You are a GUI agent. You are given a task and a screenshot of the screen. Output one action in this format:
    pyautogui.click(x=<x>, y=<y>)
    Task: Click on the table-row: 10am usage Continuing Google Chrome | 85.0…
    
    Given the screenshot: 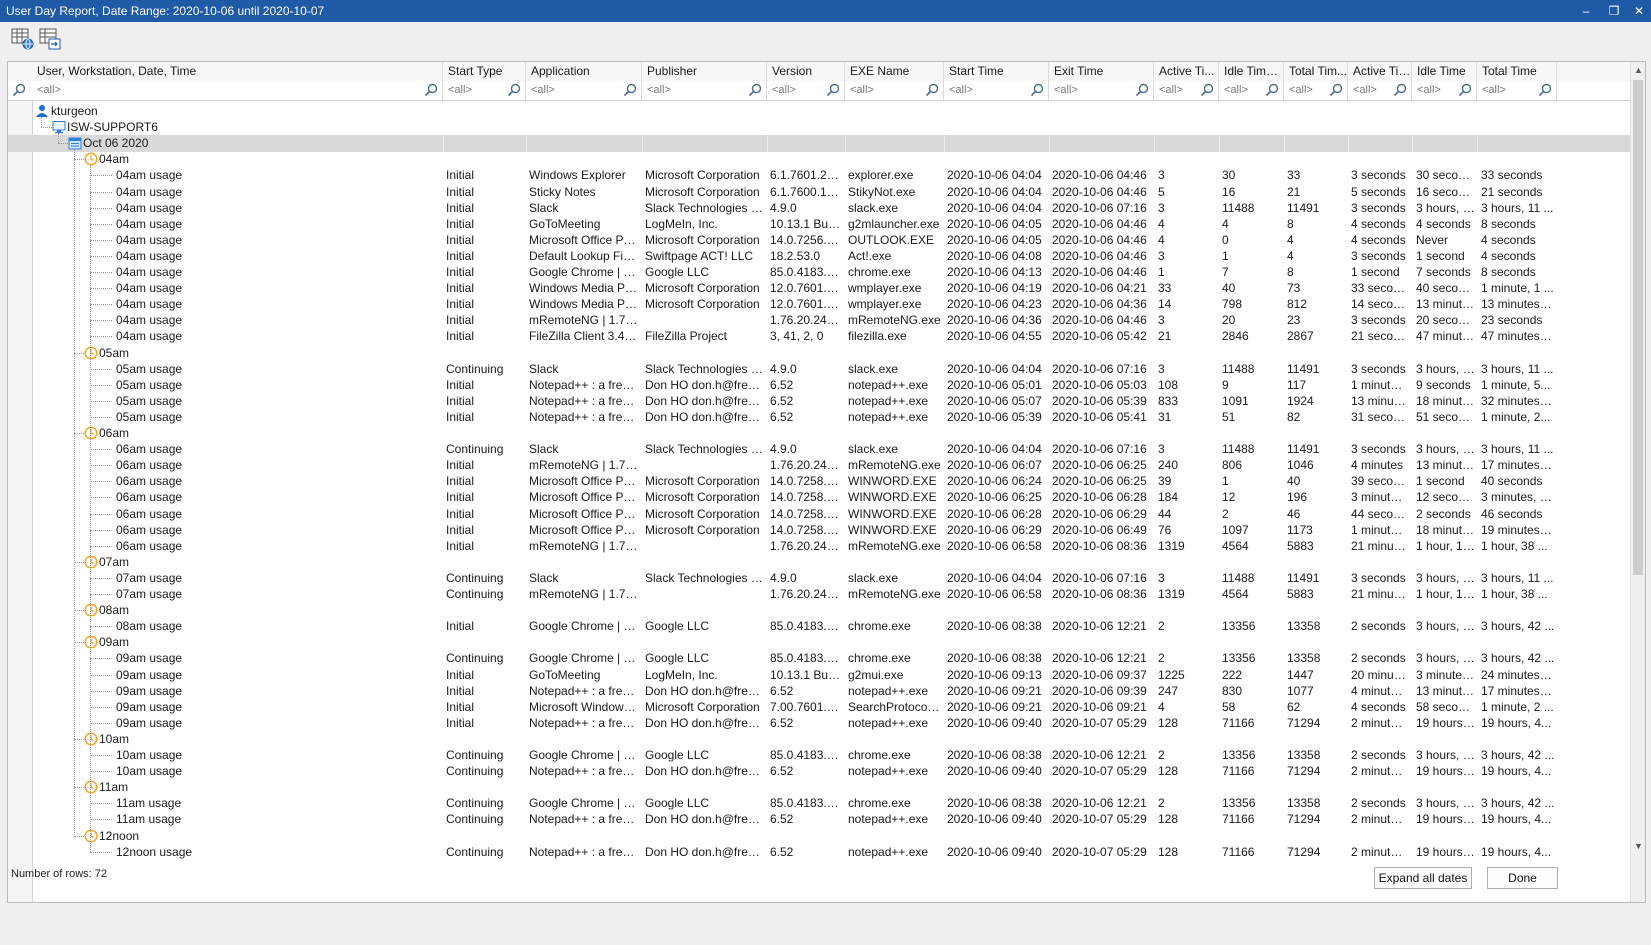 What is the action you would take?
    pyautogui.click(x=819, y=755)
    